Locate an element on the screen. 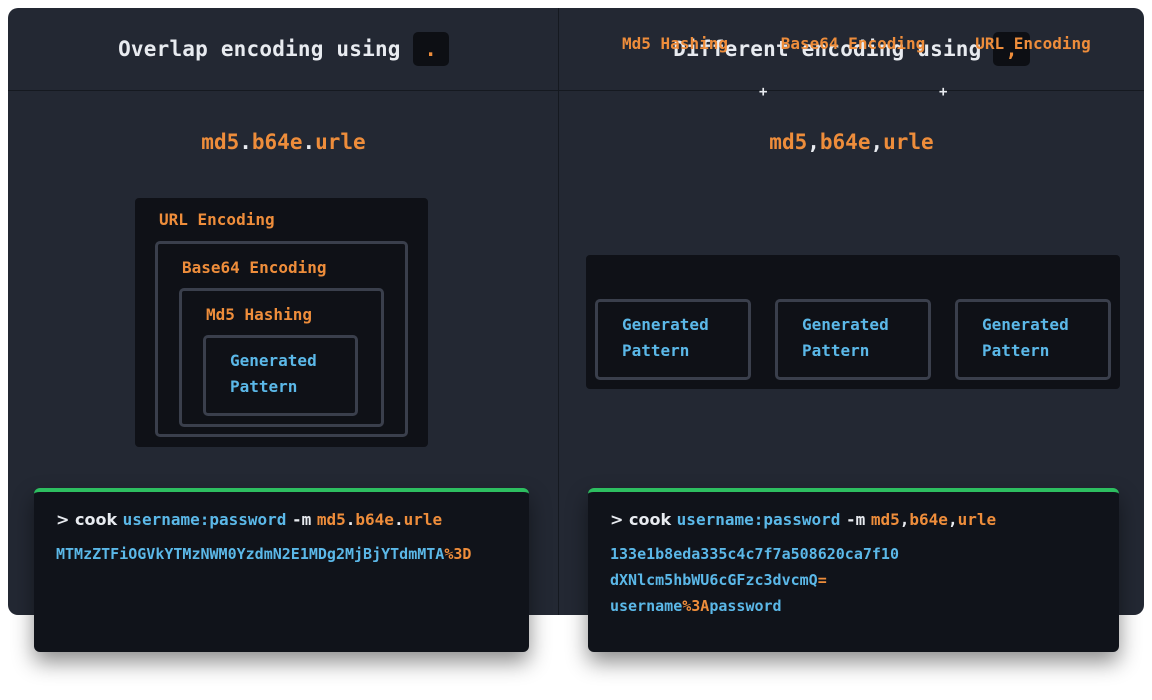 This screenshot has height=700, width=1152. left-header-text: Overlap encoding using is located at coordinates (259, 49).